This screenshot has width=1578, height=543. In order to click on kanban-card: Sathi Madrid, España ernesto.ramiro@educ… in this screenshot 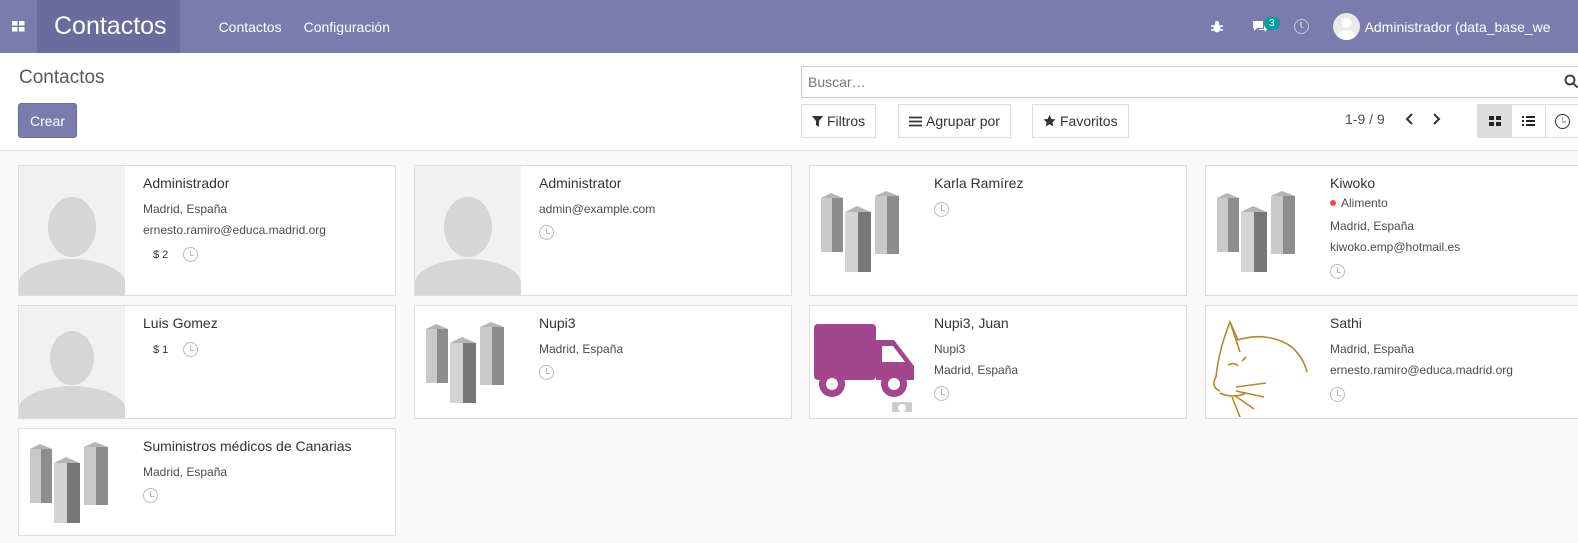, I will do `click(1391, 362)`.